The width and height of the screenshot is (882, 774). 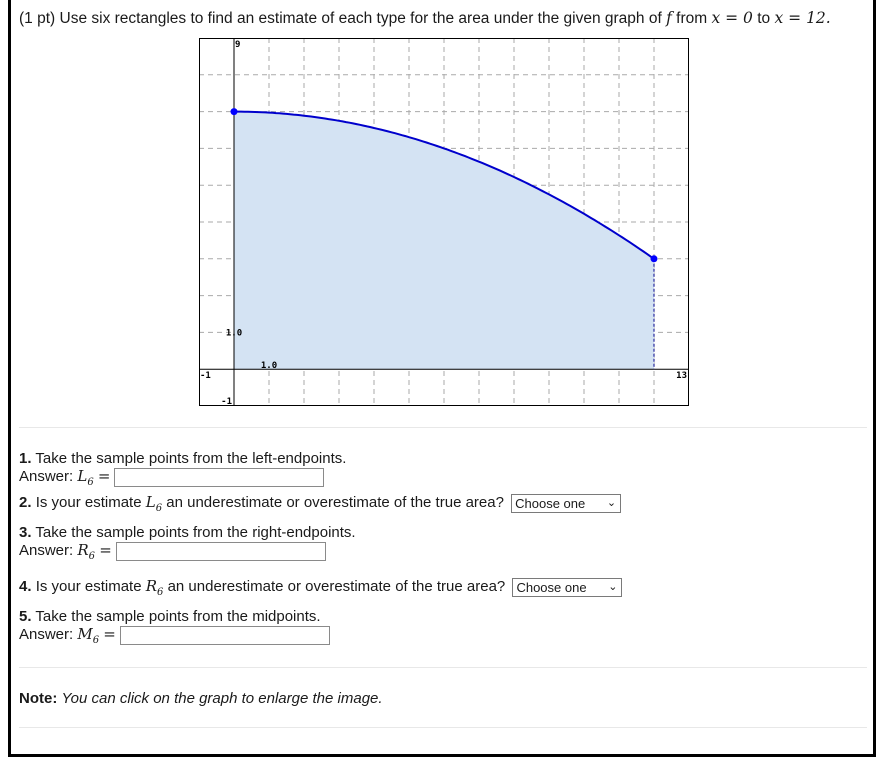 What do you see at coordinates (37, 18) in the screenshot?
I see `points-label: (1 pt)` at bounding box center [37, 18].